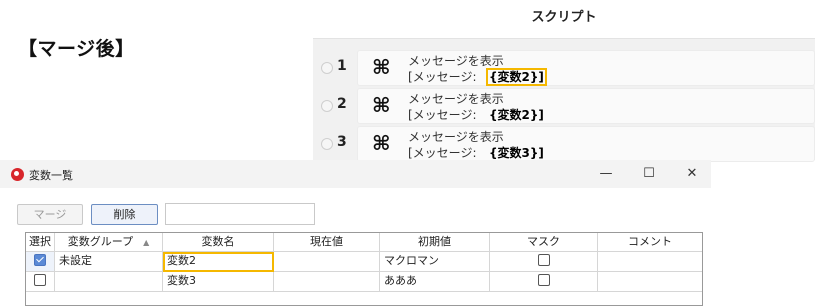 This screenshot has width=815, height=306. Describe the element at coordinates (435, 242) in the screenshot. I see `column-header-initial: 初期値` at that location.